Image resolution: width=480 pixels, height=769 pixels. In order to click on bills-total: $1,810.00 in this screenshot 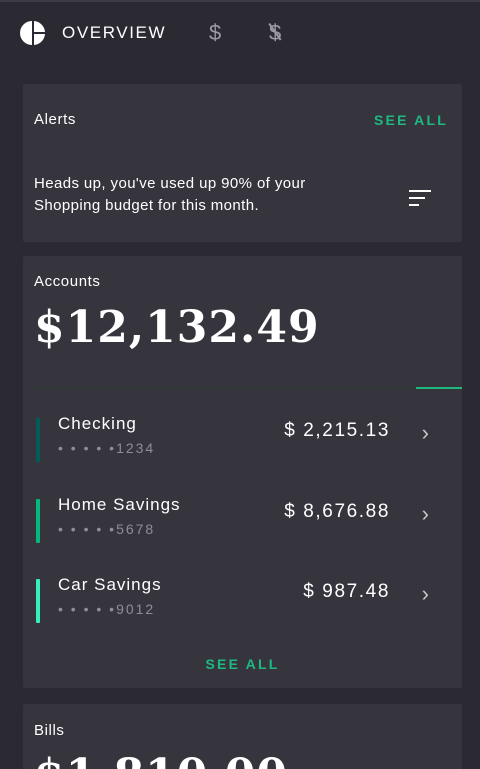, I will do `click(161, 759)`.